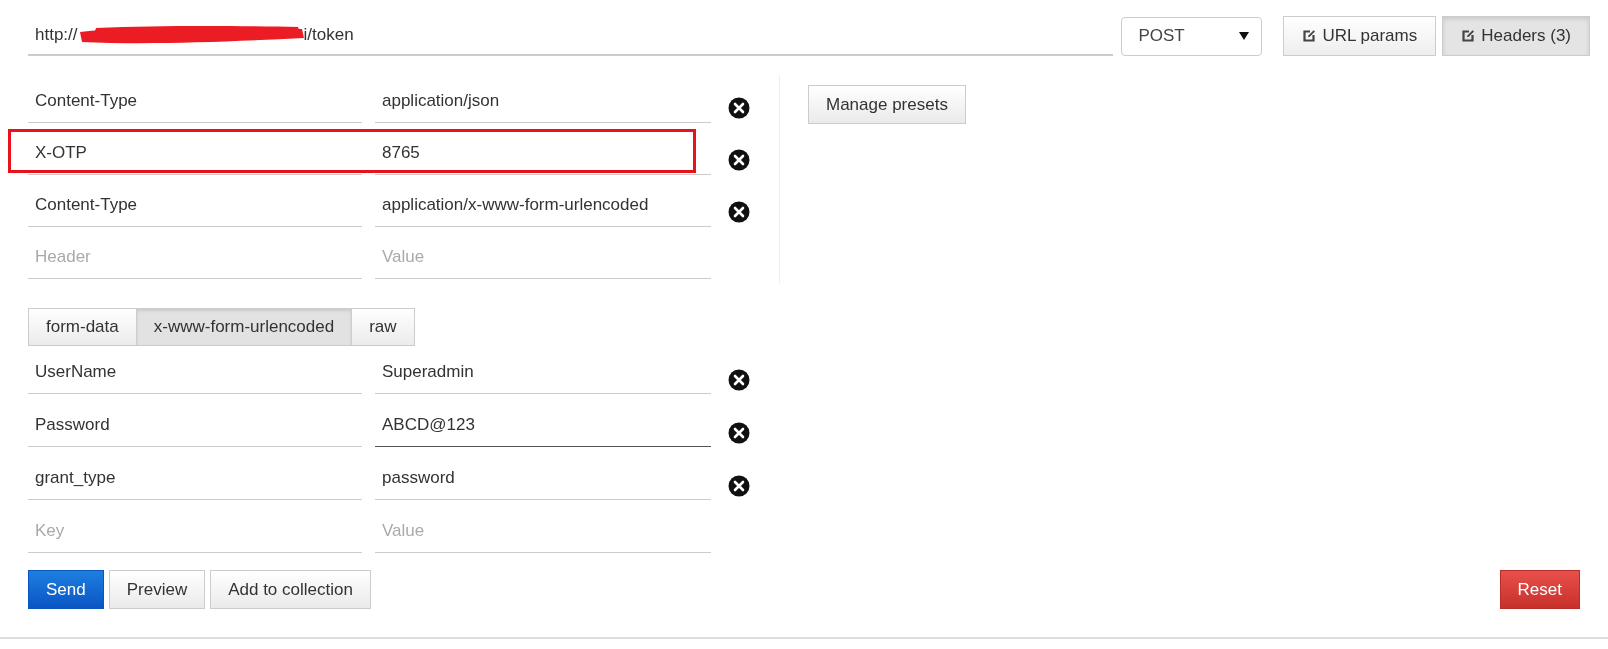  I want to click on method-select: POST, so click(1192, 36).